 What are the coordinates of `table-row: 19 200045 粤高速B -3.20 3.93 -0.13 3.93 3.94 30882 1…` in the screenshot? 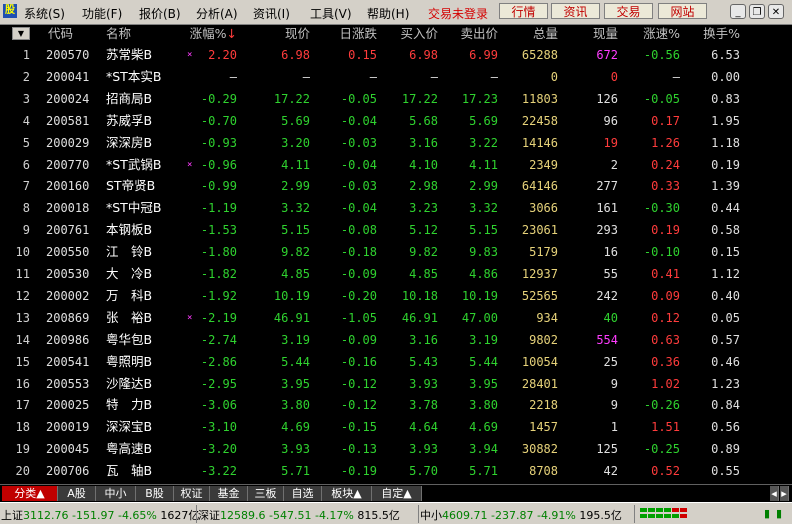 It's located at (395, 449).